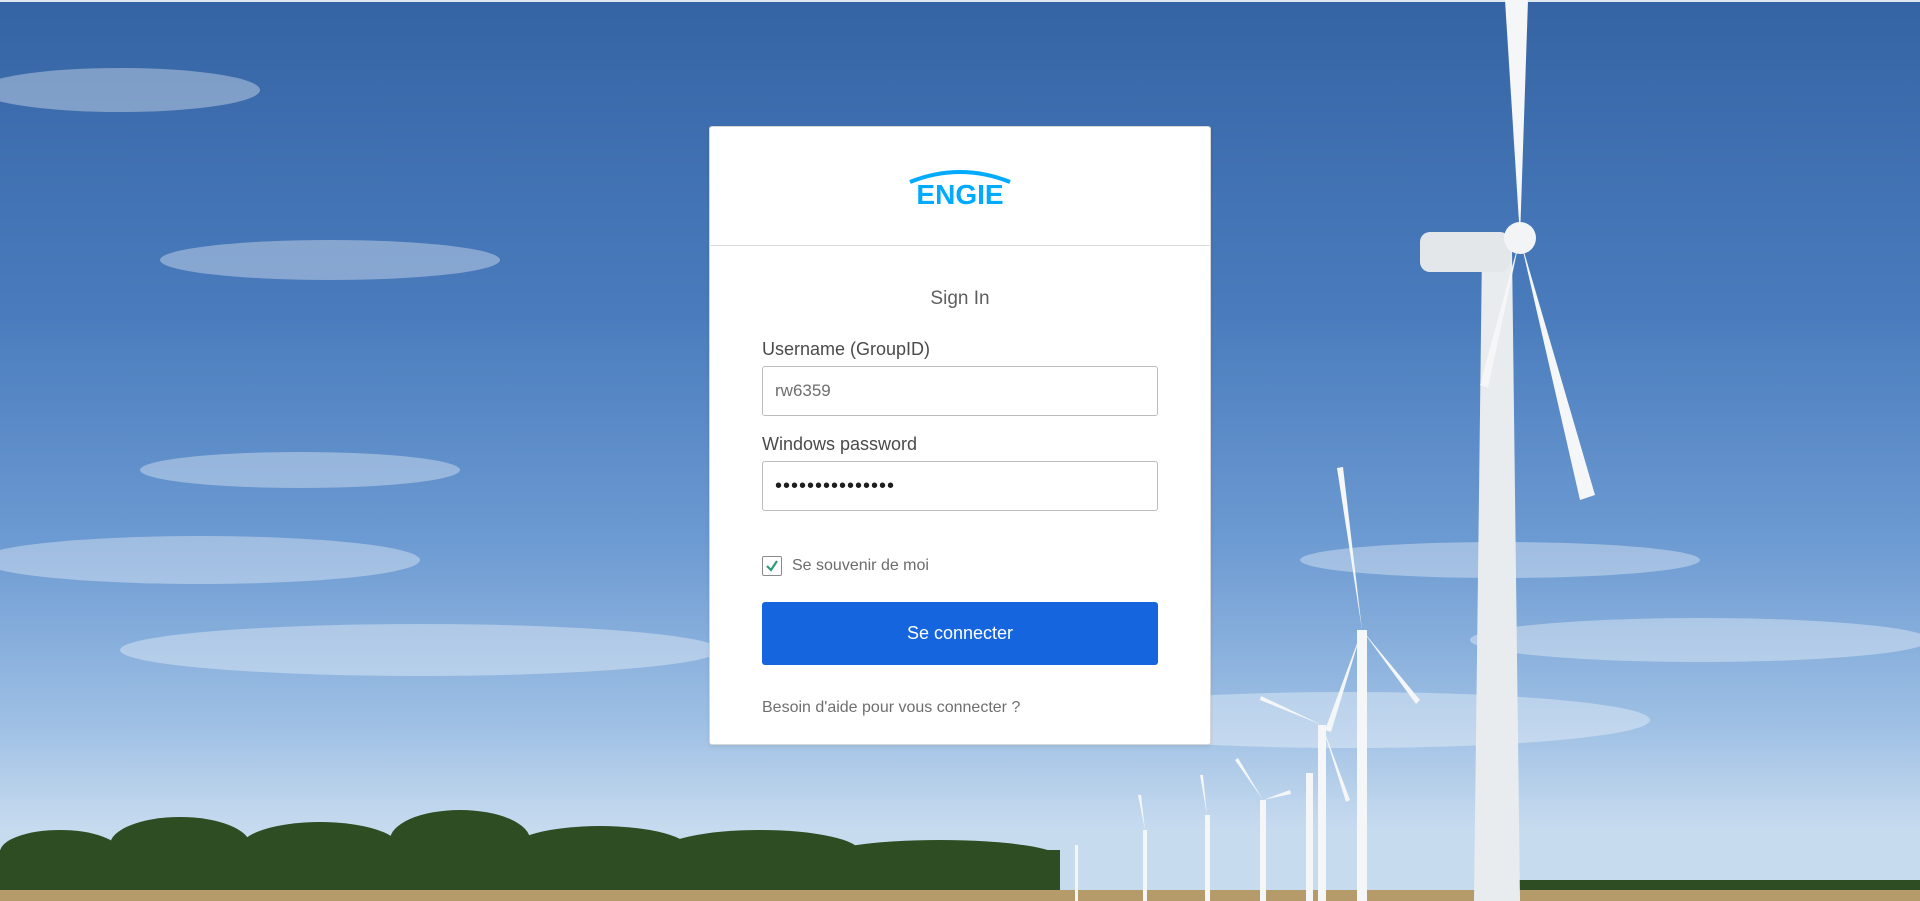 This screenshot has height=901, width=1920. I want to click on sign-in-button: Se connecter, so click(960, 633).